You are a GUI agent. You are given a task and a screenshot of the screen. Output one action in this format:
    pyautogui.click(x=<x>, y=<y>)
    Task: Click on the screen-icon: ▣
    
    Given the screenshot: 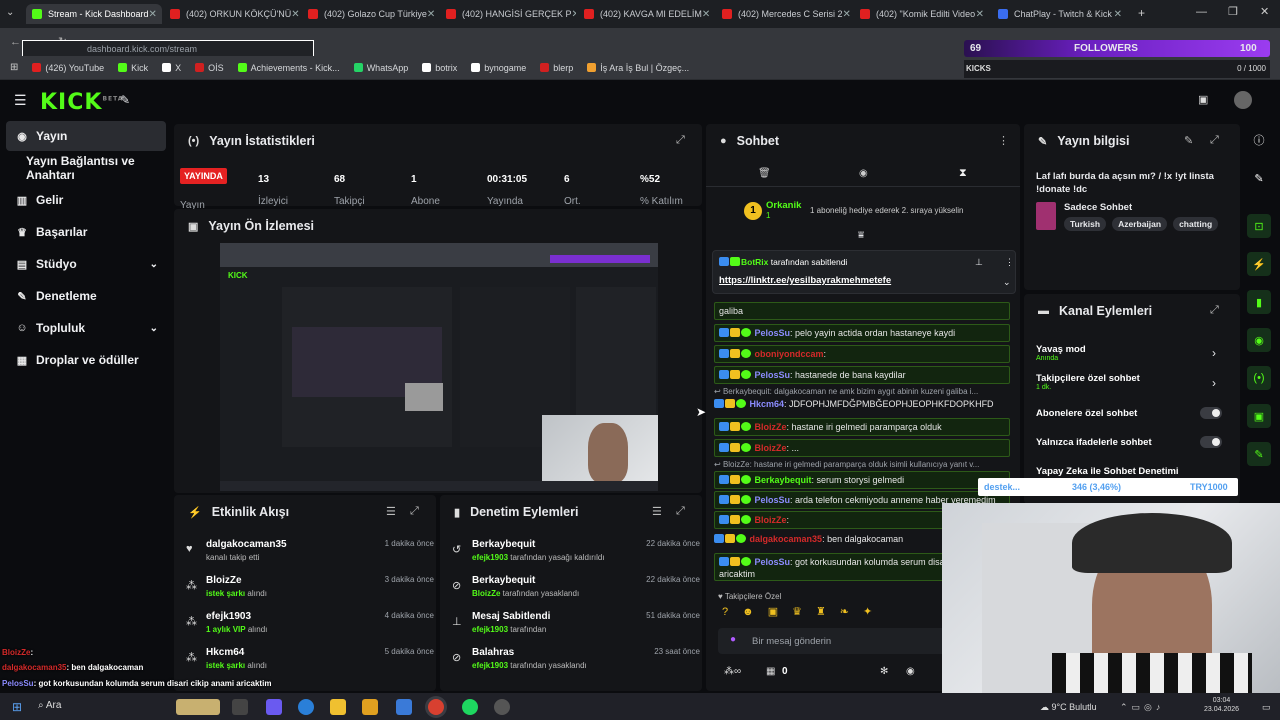 What is the action you would take?
    pyautogui.click(x=1203, y=99)
    